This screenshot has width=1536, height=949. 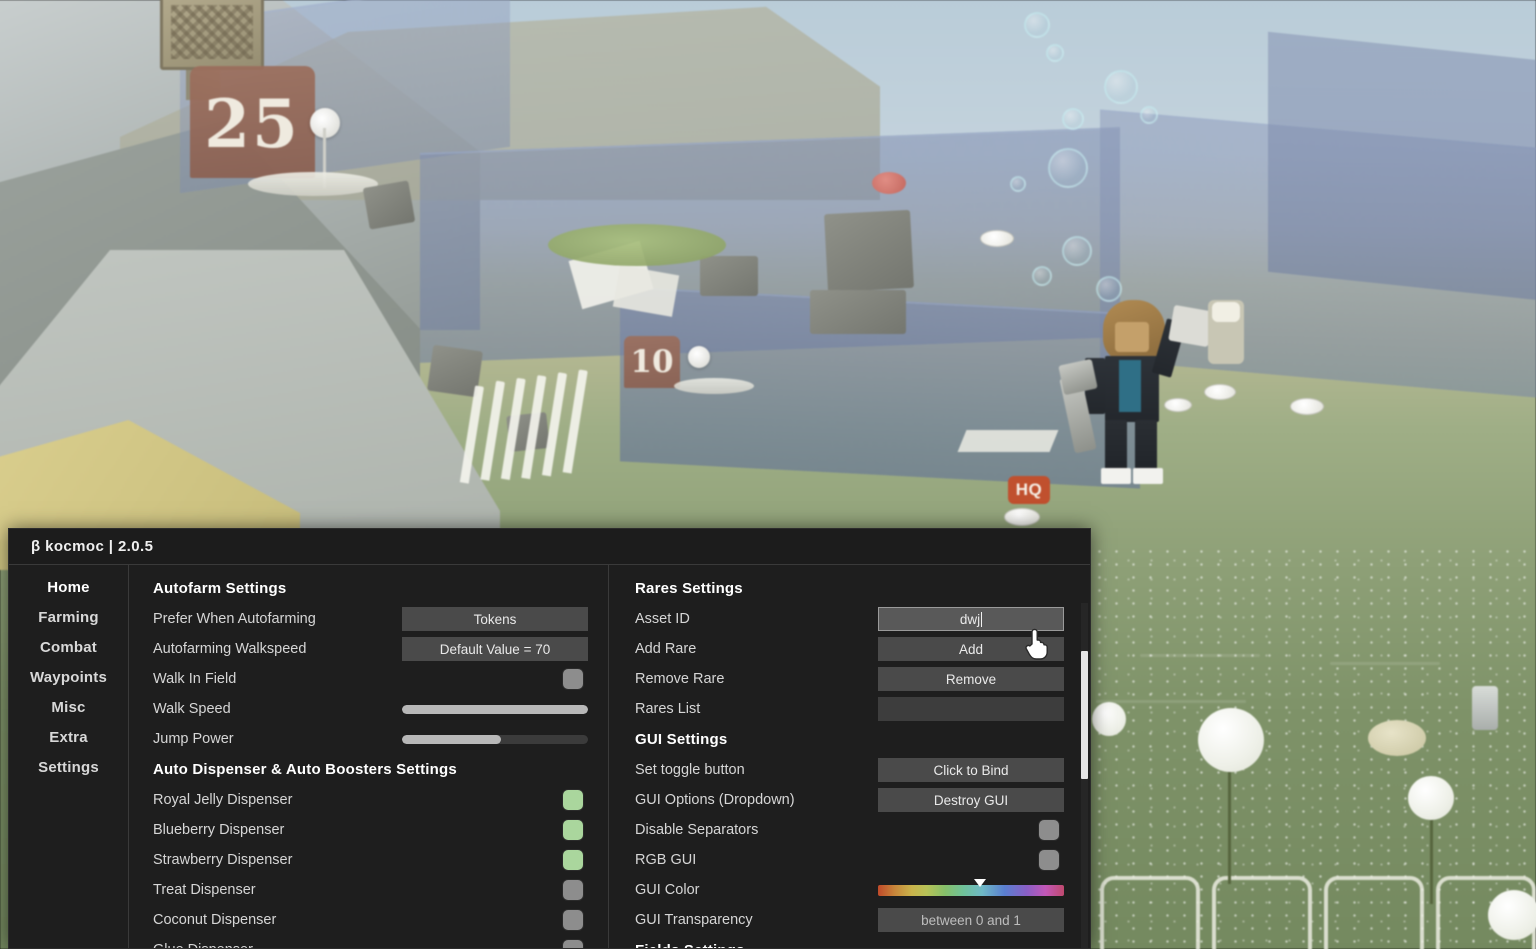 I want to click on label-rgb-gui: RGB GUI, so click(x=666, y=860).